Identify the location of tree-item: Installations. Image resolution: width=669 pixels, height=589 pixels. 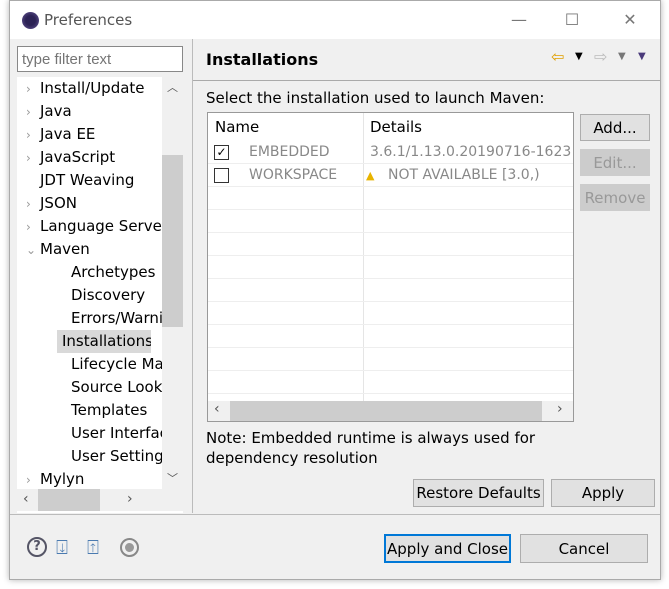
(104, 341).